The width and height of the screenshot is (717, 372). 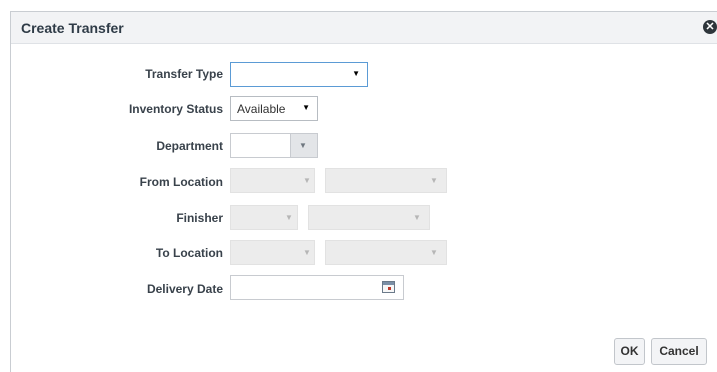 I want to click on finisher-label: Finisher, so click(x=199, y=218).